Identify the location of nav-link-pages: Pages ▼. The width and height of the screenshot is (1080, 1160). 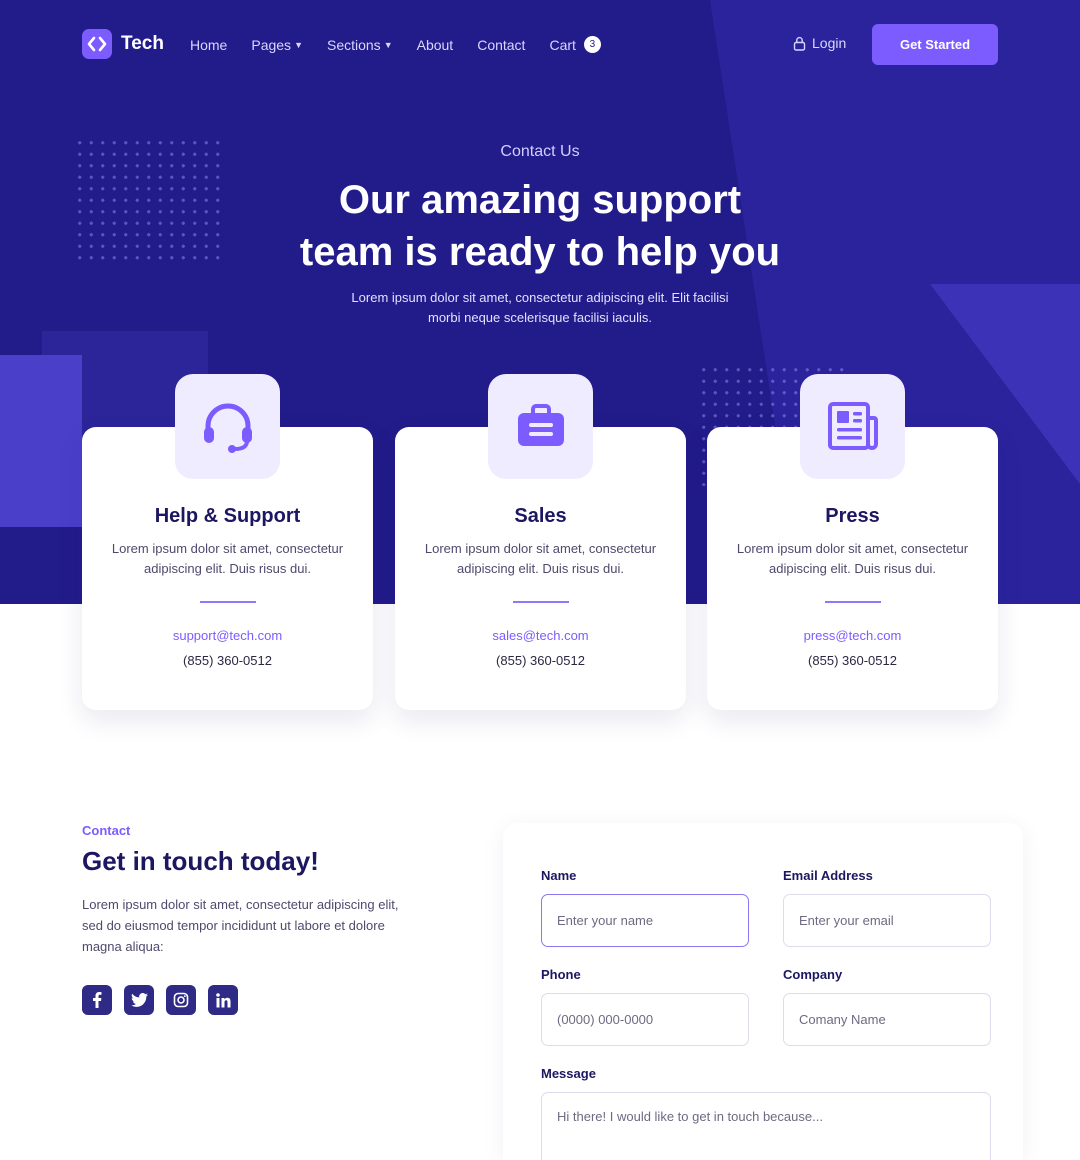
(277, 45).